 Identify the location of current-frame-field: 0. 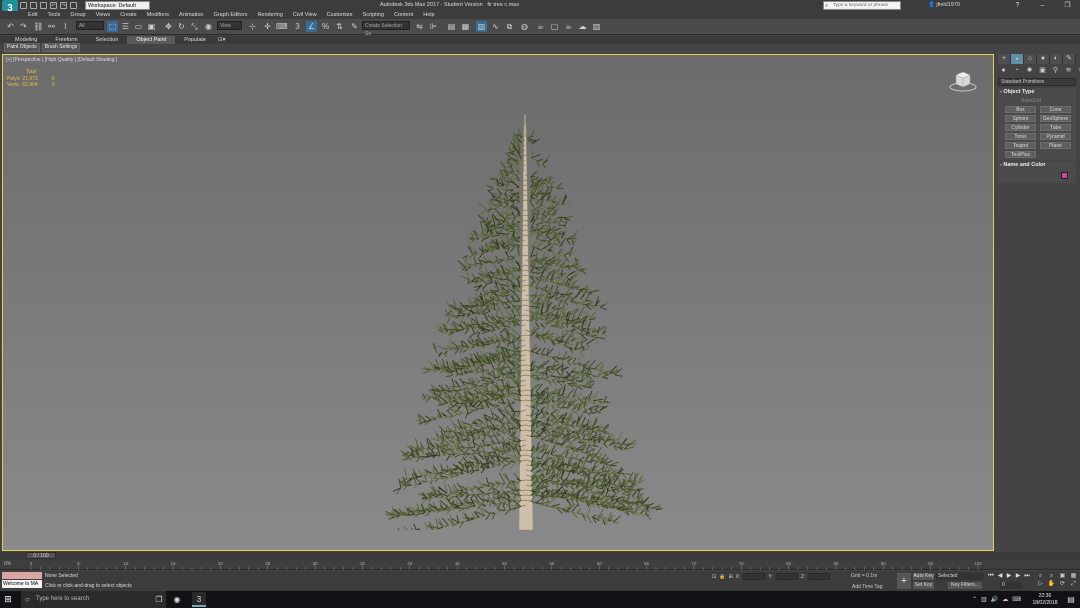
(1011, 585).